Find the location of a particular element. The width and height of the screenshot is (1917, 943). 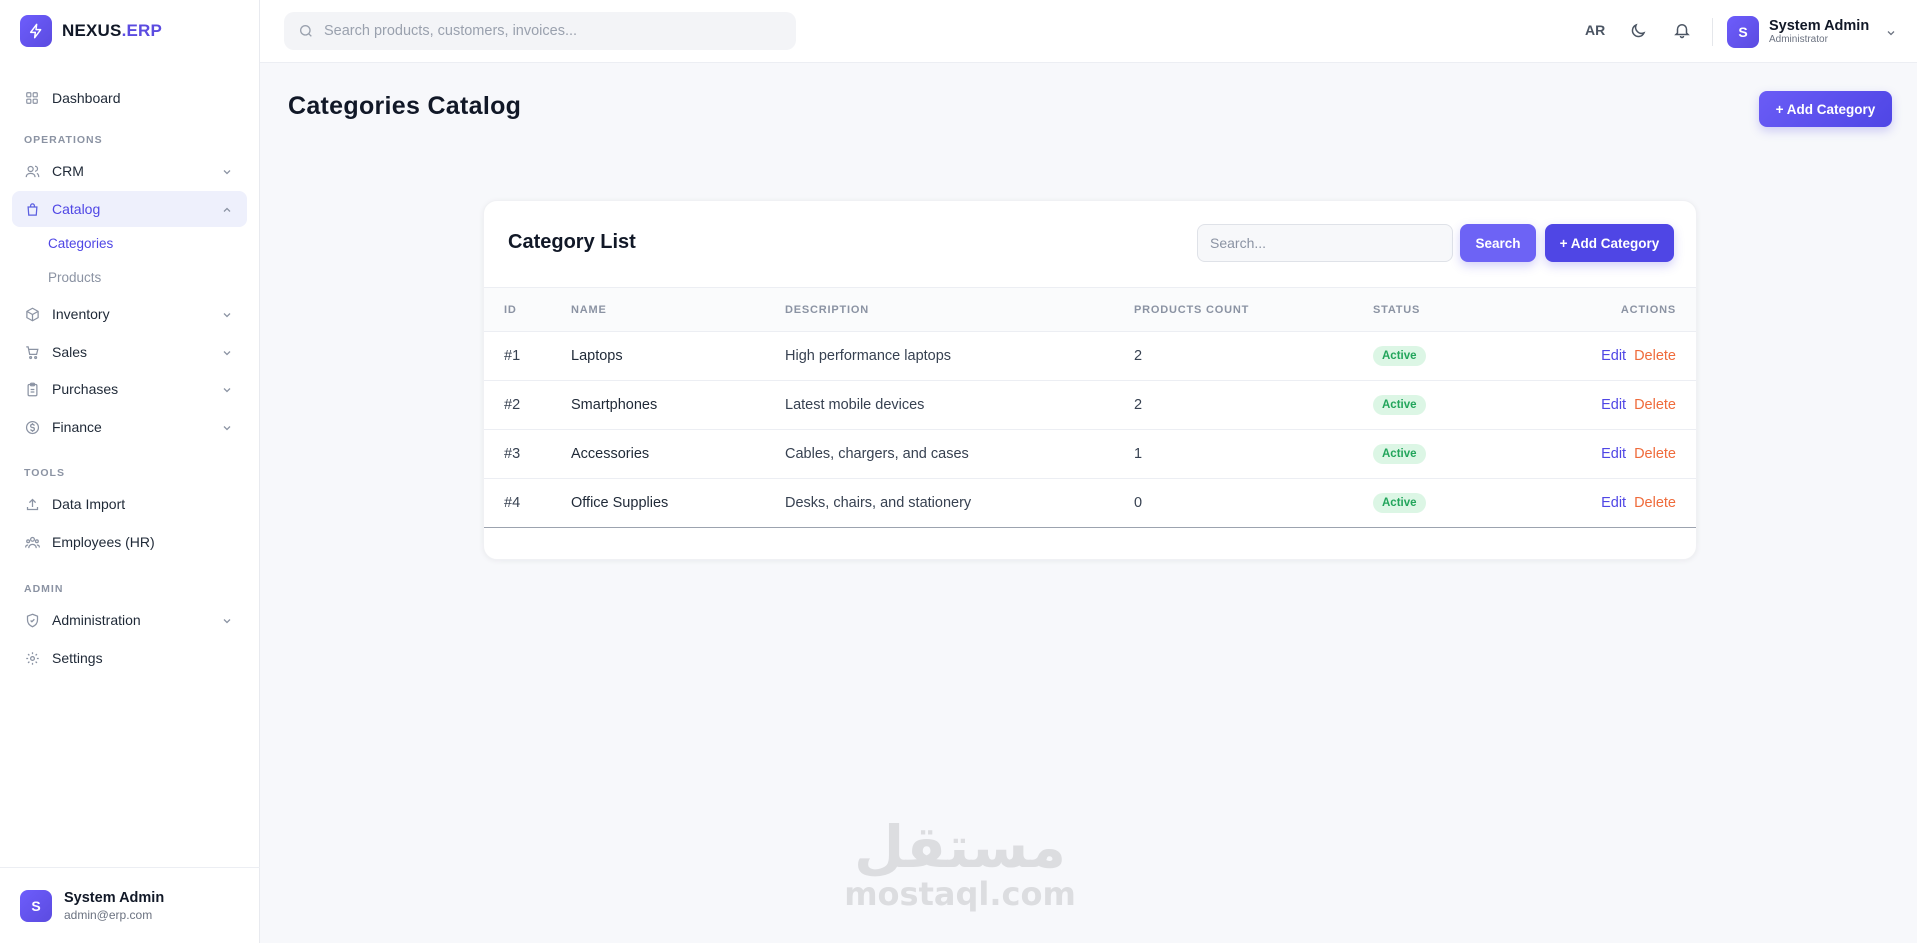

cell-description: Cables, chargers, and cases is located at coordinates (877, 454).